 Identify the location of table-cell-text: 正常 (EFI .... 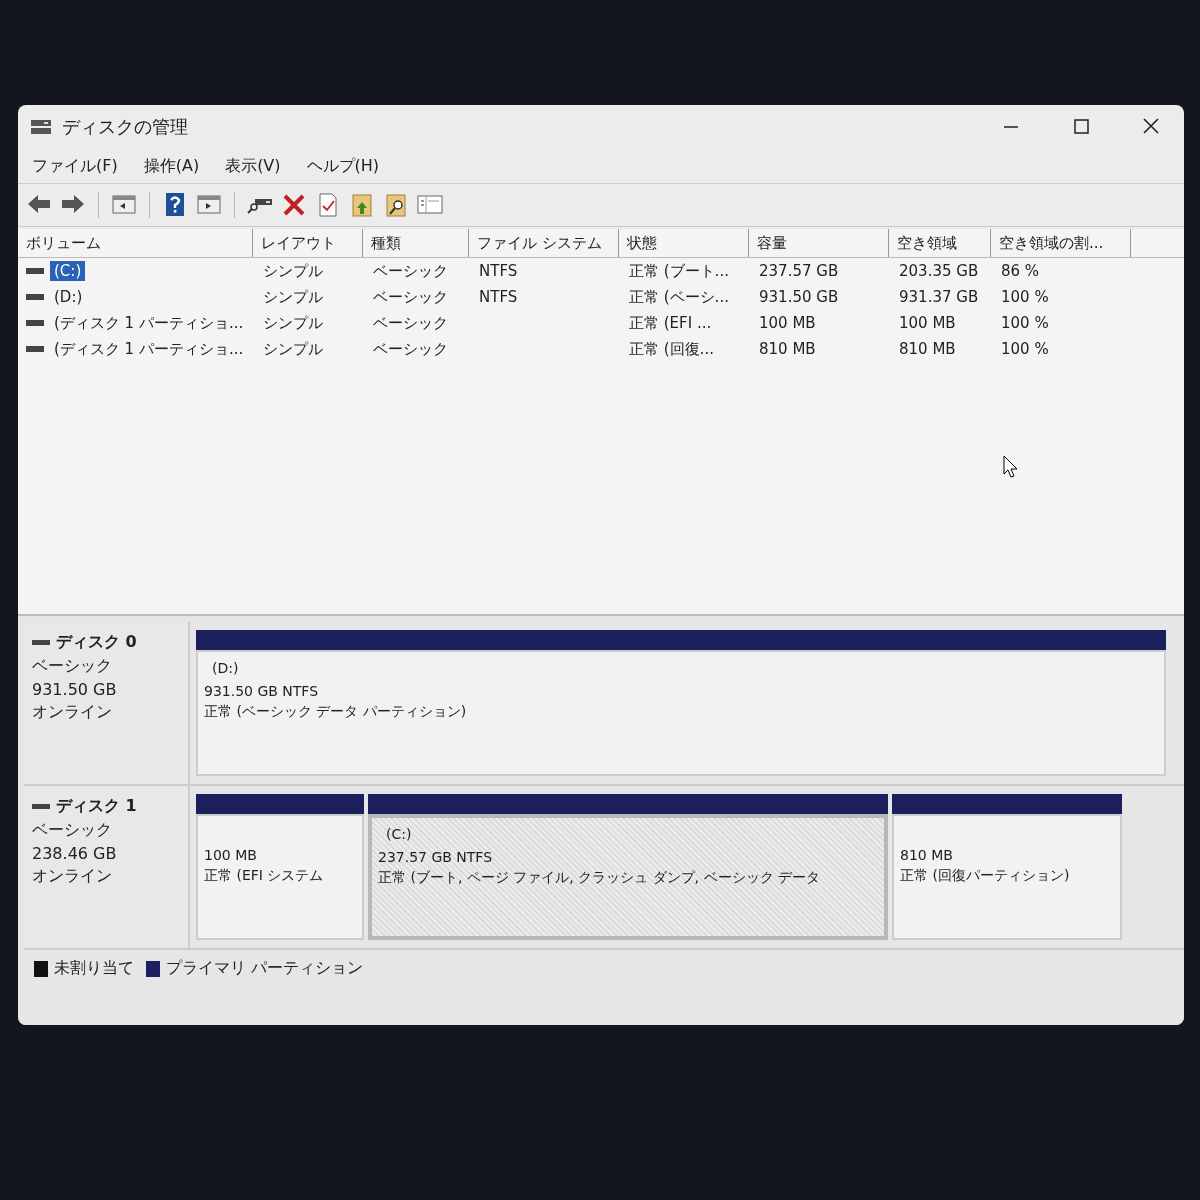
(670, 323).